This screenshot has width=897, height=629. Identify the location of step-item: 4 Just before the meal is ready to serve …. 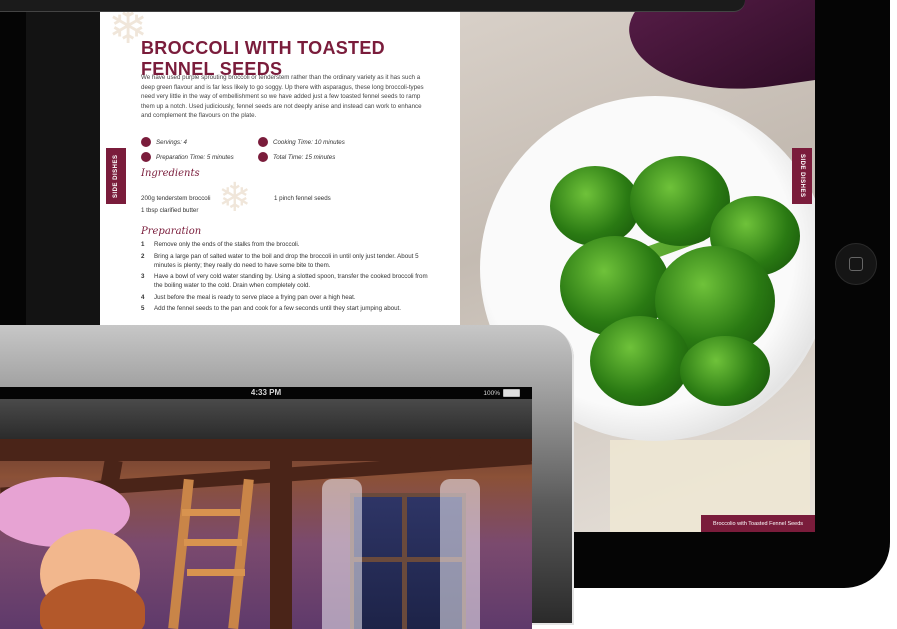
(248, 297).